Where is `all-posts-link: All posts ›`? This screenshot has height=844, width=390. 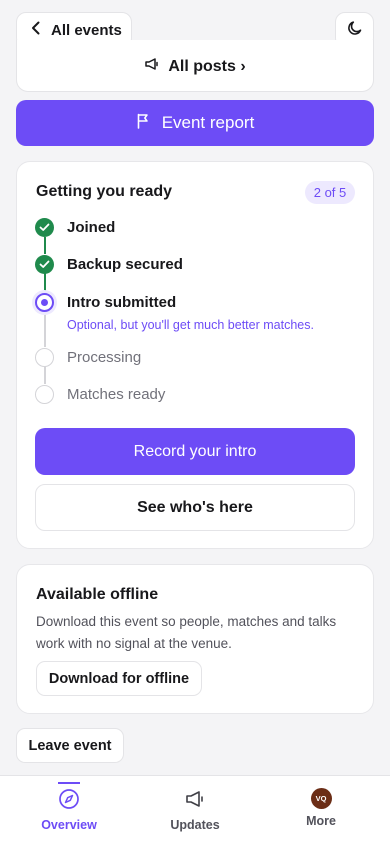 all-posts-link: All posts › is located at coordinates (195, 66).